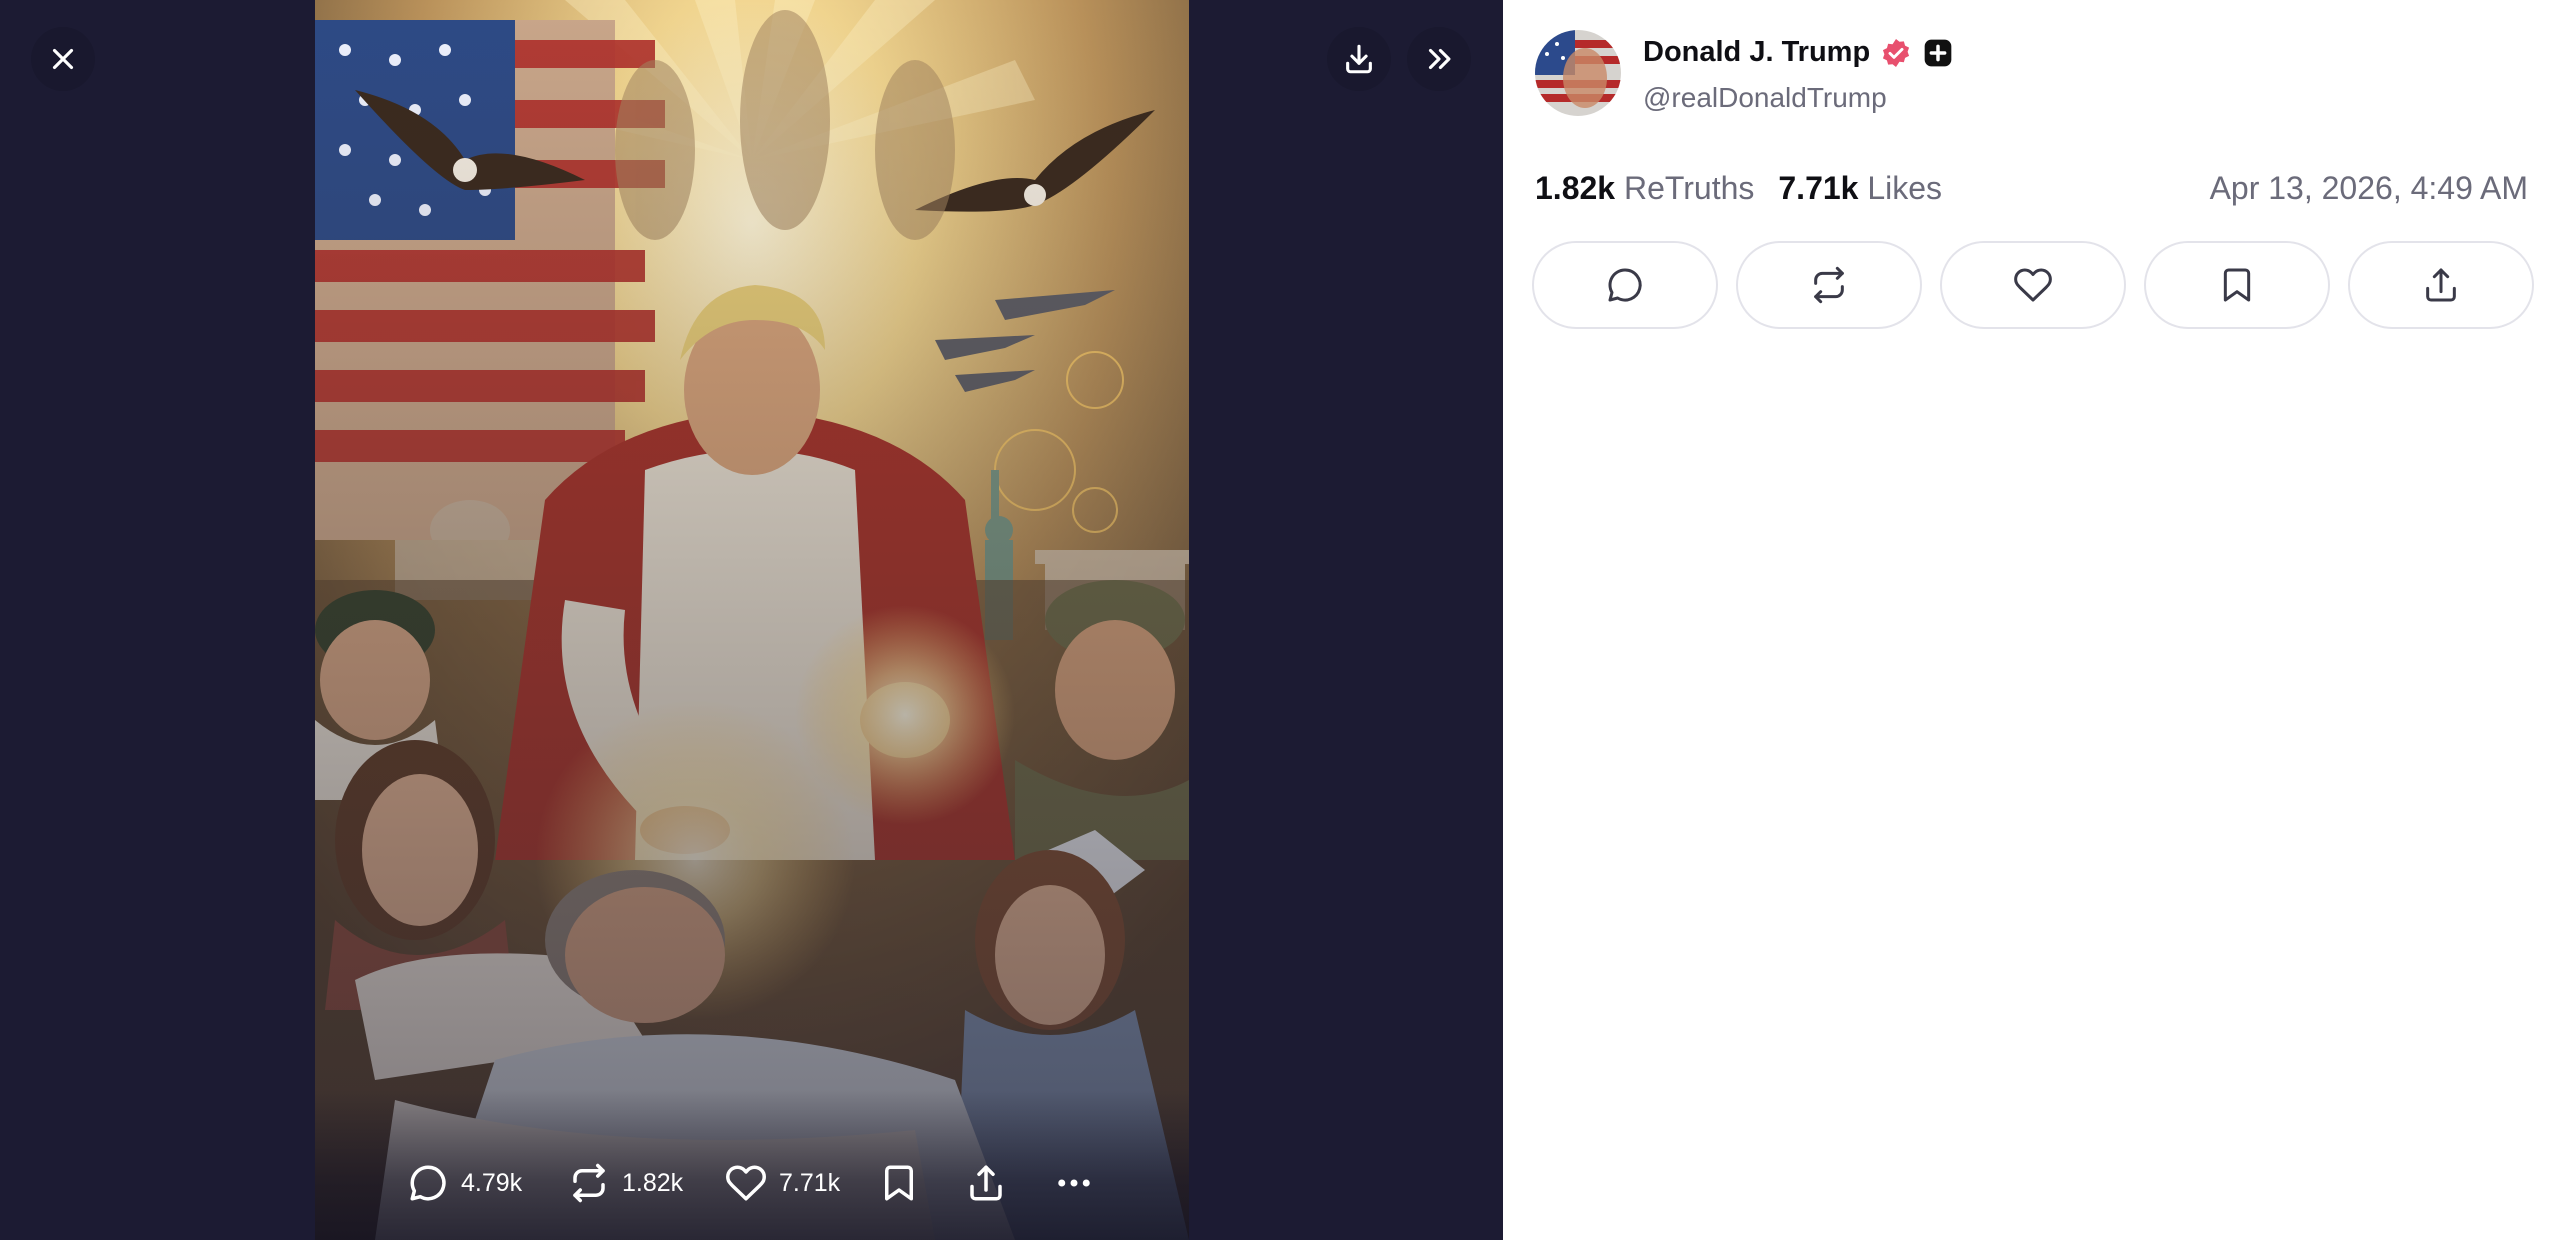 The width and height of the screenshot is (2560, 1240). What do you see at coordinates (492, 1182) in the screenshot?
I see `media-comment-count: 4.79k` at bounding box center [492, 1182].